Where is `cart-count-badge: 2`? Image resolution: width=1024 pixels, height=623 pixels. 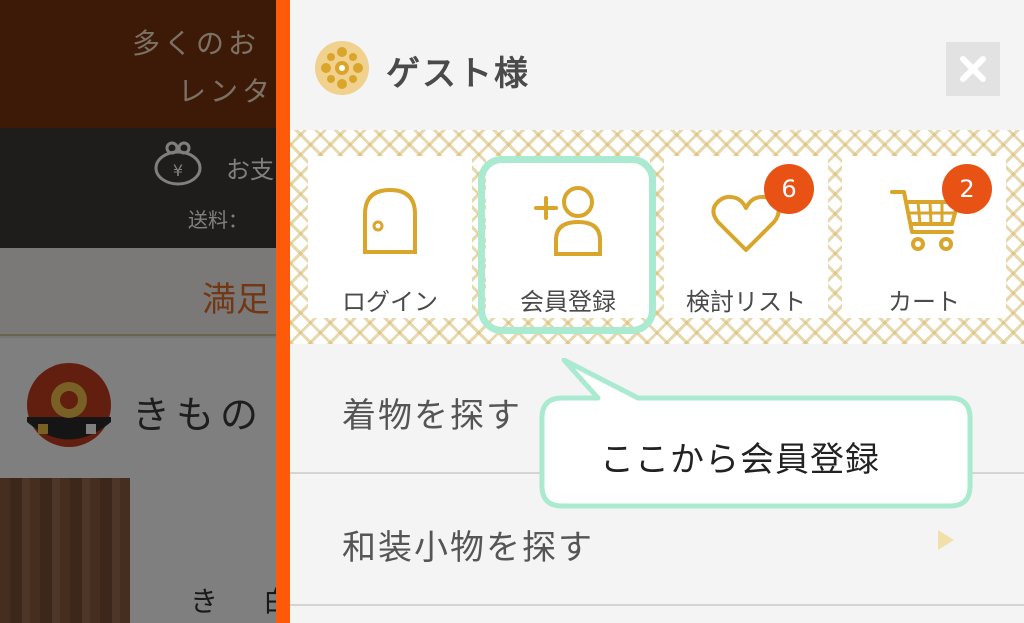
cart-count-badge: 2 is located at coordinates (967, 189).